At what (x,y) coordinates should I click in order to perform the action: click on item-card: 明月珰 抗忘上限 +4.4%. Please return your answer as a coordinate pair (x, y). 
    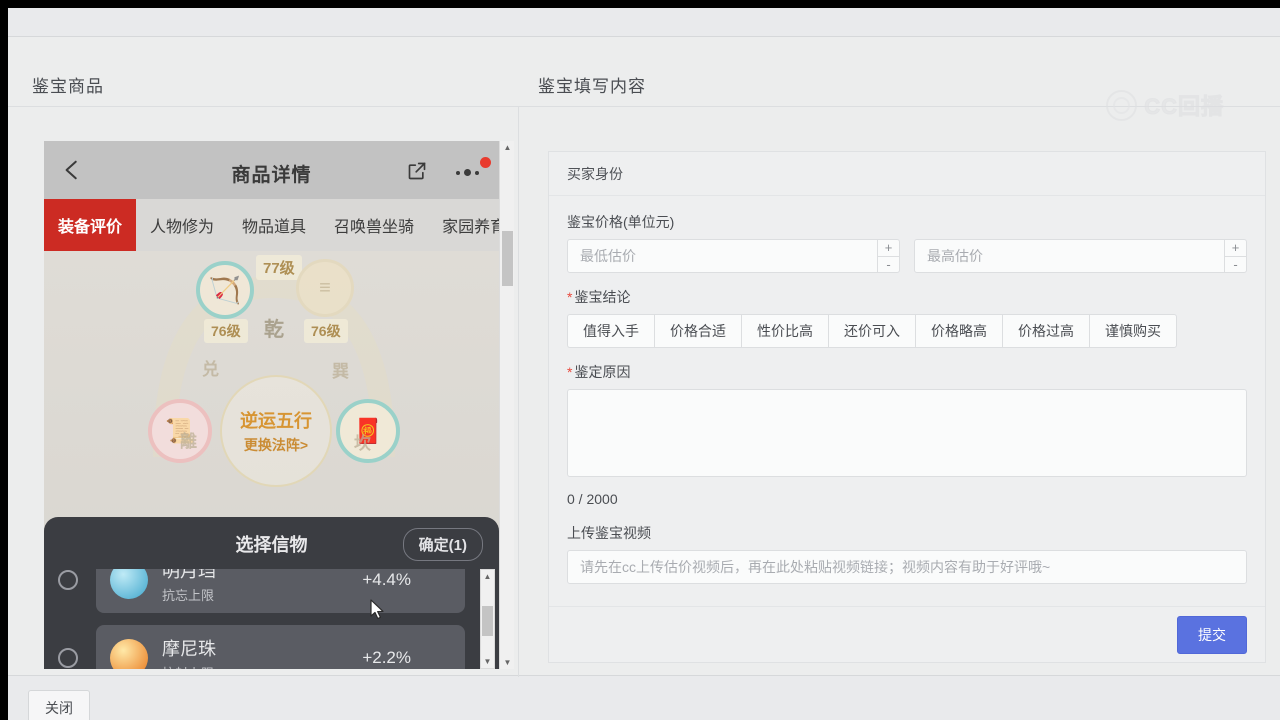
    Looking at the image, I should click on (280, 591).